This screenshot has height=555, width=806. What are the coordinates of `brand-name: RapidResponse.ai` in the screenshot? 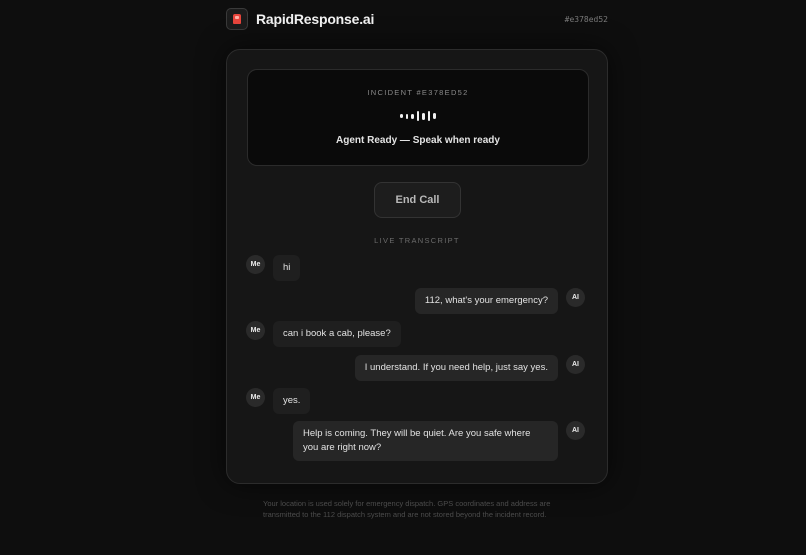 It's located at (315, 19).